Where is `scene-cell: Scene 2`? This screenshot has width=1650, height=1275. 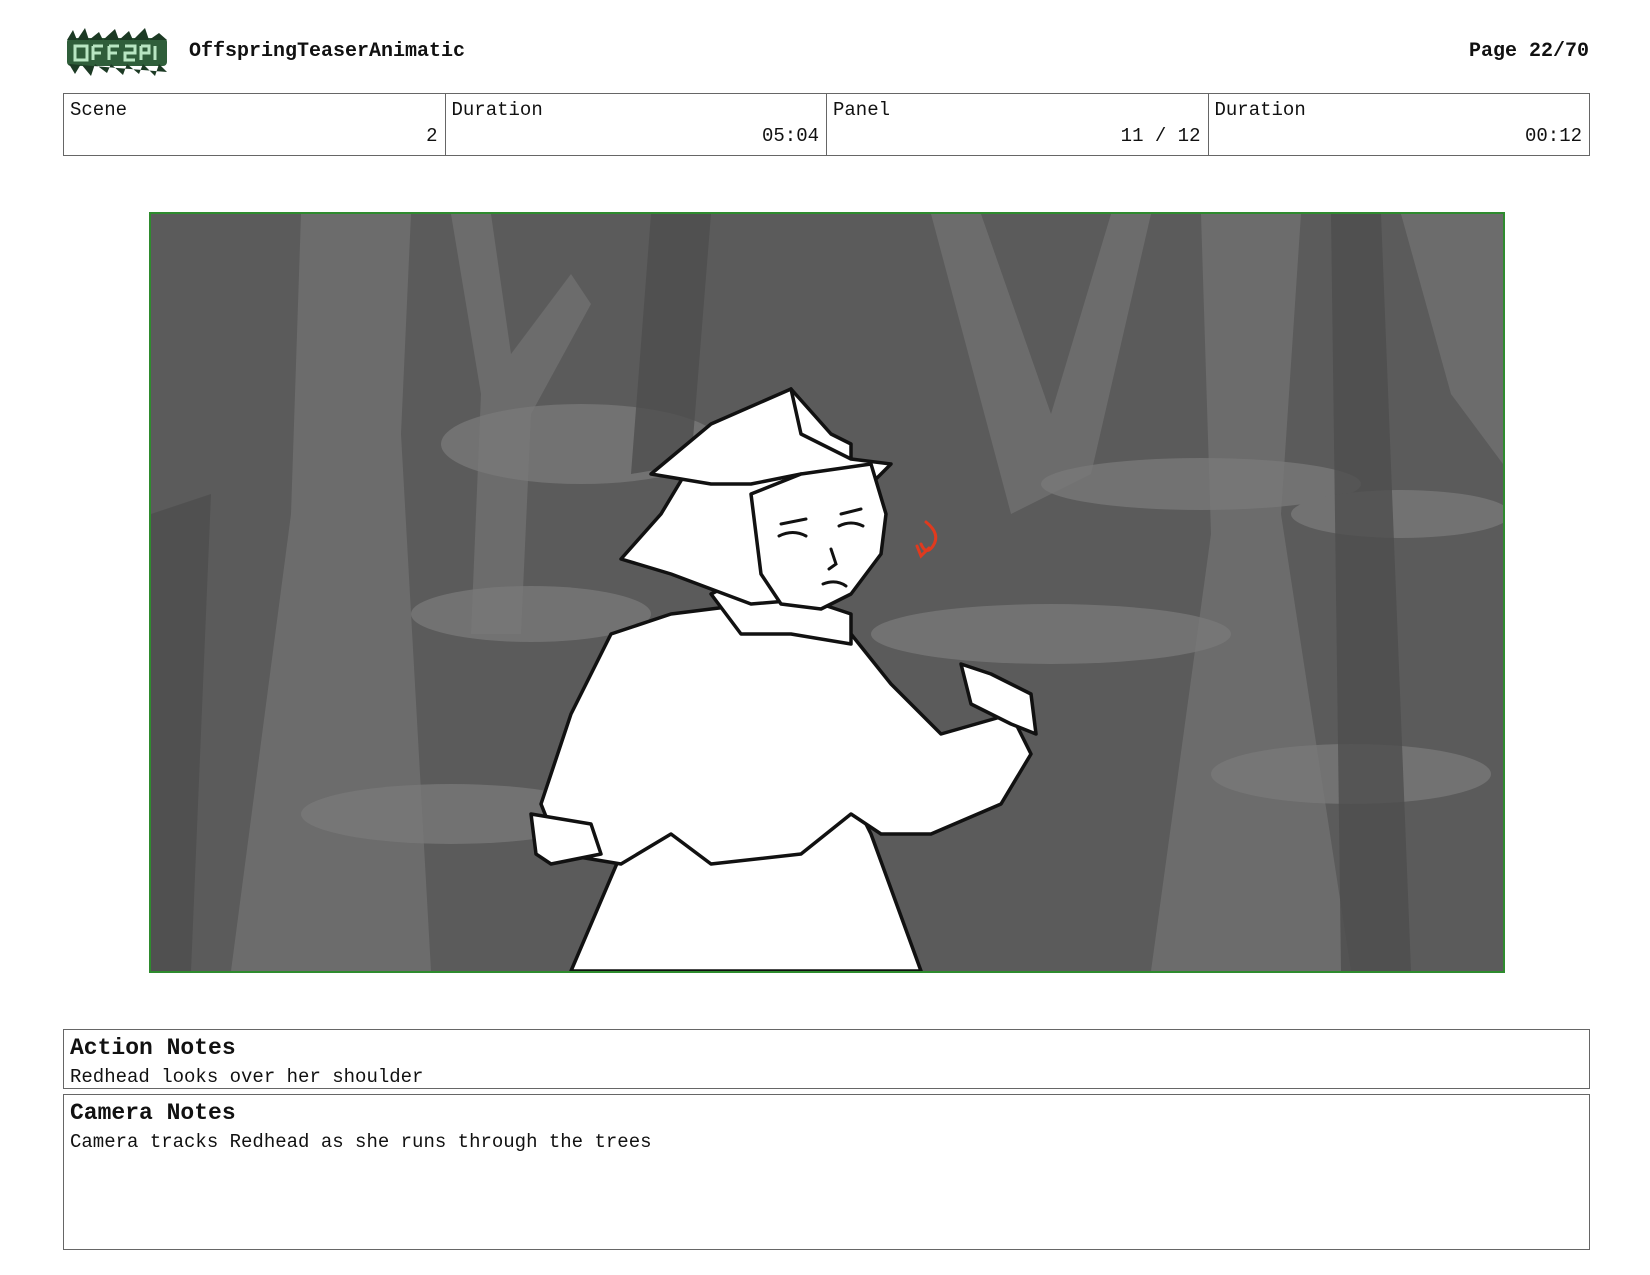
scene-cell: Scene 2 is located at coordinates (255, 124).